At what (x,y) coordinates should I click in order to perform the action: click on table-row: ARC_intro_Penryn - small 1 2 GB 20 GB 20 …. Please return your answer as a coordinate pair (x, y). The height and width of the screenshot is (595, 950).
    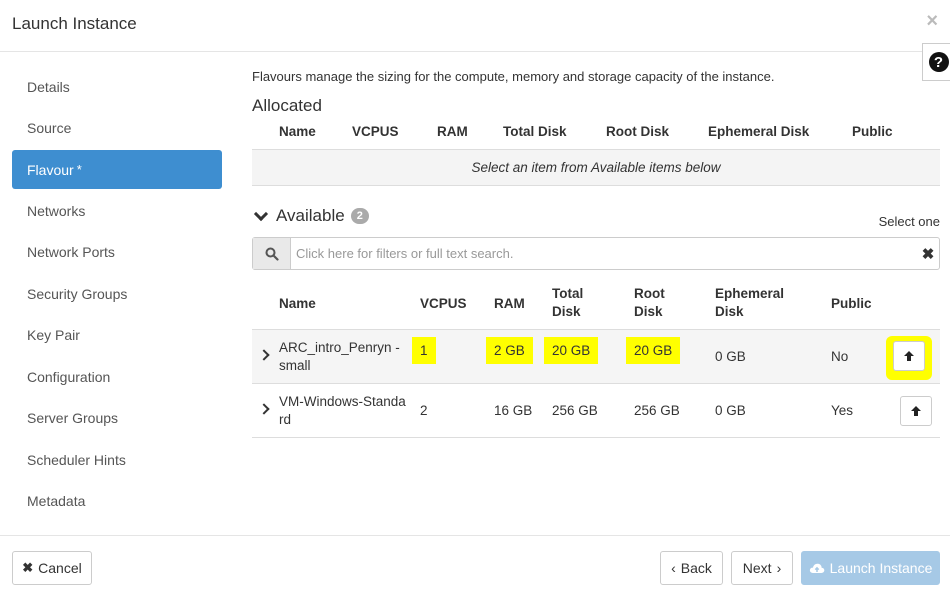
    Looking at the image, I should click on (596, 357).